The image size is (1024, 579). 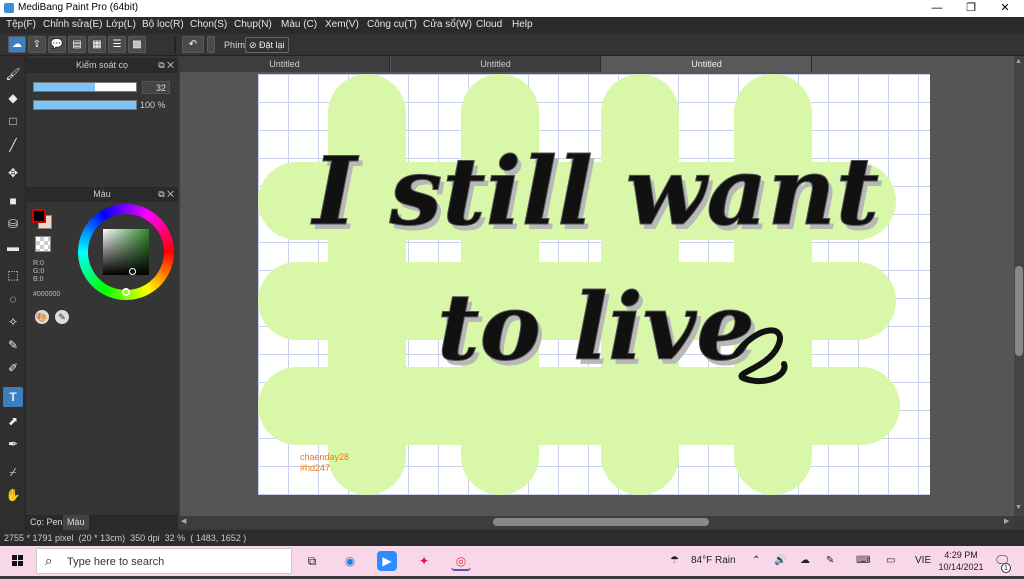 I want to click on phim-label: Phím, so click(x=235, y=45).